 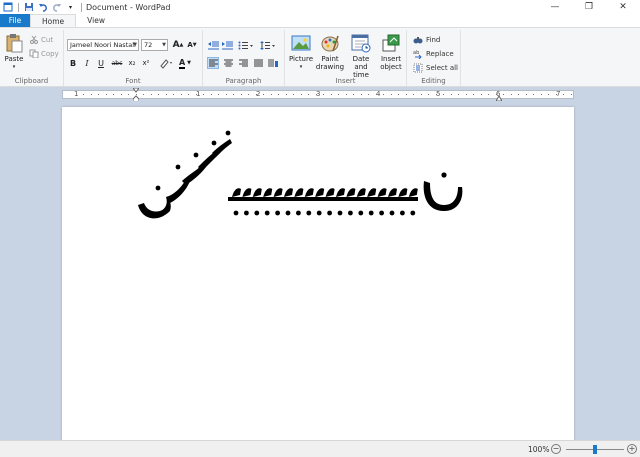 I want to click on insert-group-label: Insert, so click(x=345, y=81).